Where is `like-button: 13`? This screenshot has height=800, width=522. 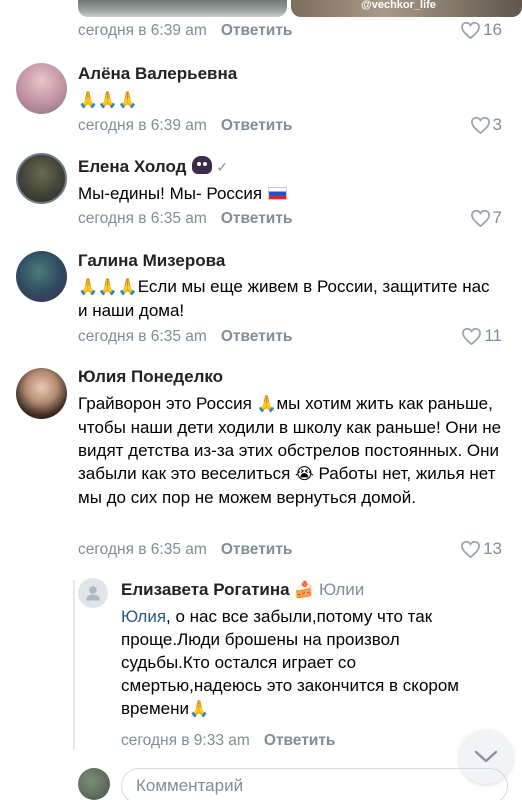 like-button: 13 is located at coordinates (481, 549).